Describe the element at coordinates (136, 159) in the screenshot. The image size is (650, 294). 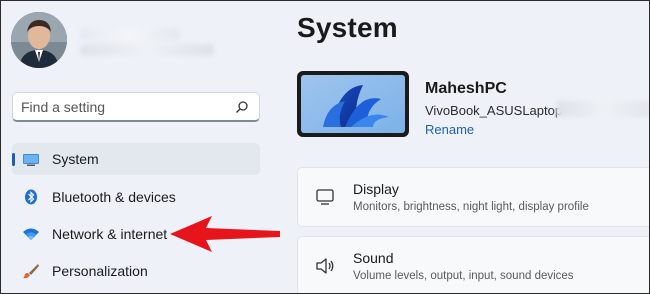
I see `sidebar-item-system: System` at that location.